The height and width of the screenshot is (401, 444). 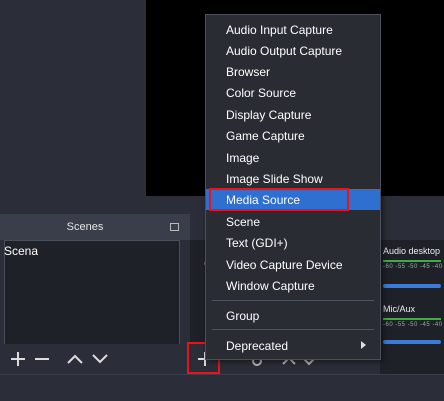 I want to click on menu-item-image: Image, so click(x=293, y=157).